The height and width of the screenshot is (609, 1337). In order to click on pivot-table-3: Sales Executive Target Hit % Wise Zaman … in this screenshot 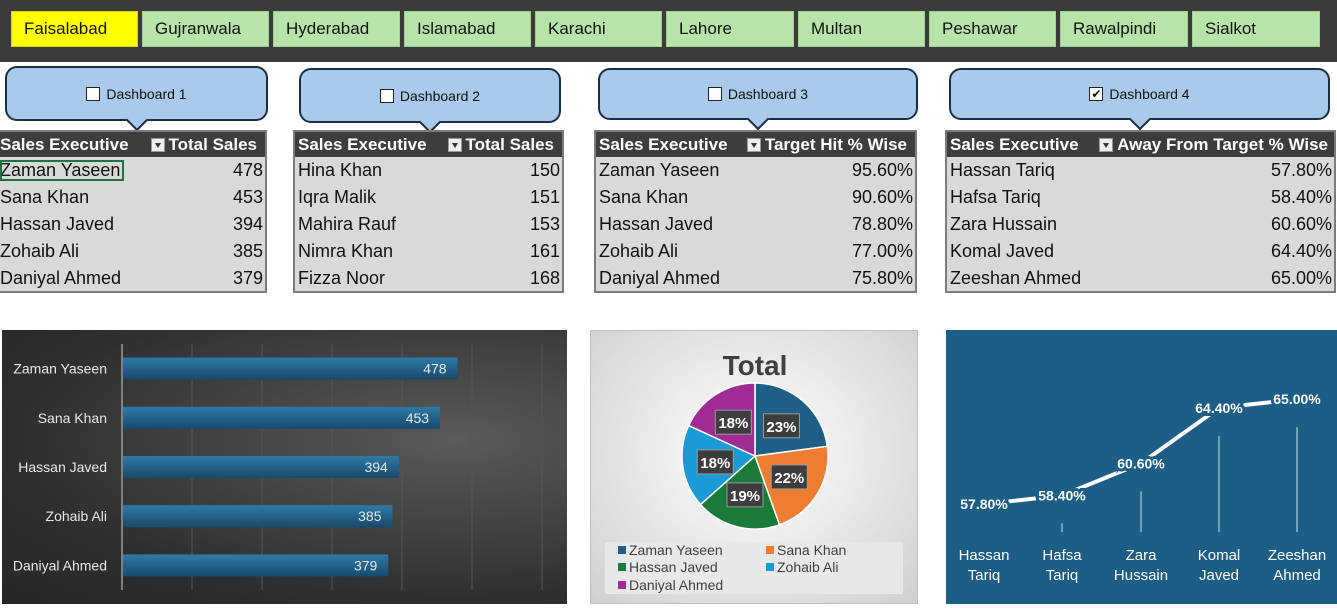, I will do `click(755, 211)`.